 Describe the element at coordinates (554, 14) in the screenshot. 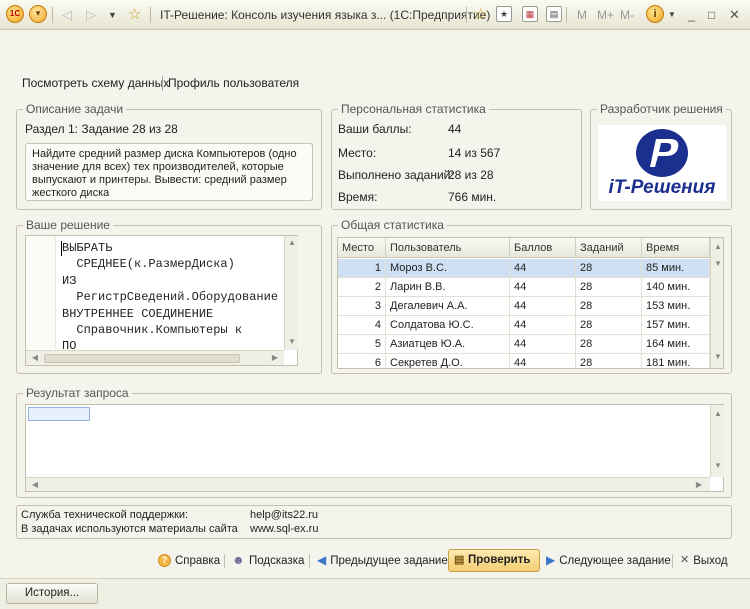

I see `calculator-icon: ▤` at that location.